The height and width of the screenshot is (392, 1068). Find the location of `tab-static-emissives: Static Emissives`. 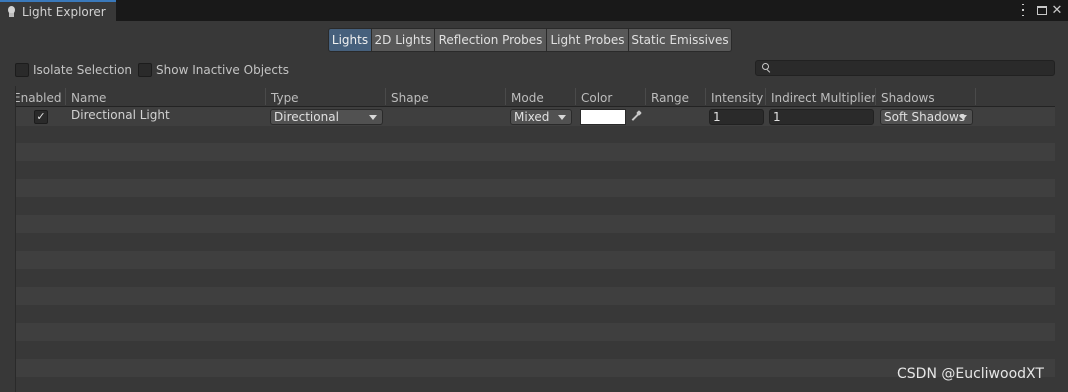

tab-static-emissives: Static Emissives is located at coordinates (680, 40).